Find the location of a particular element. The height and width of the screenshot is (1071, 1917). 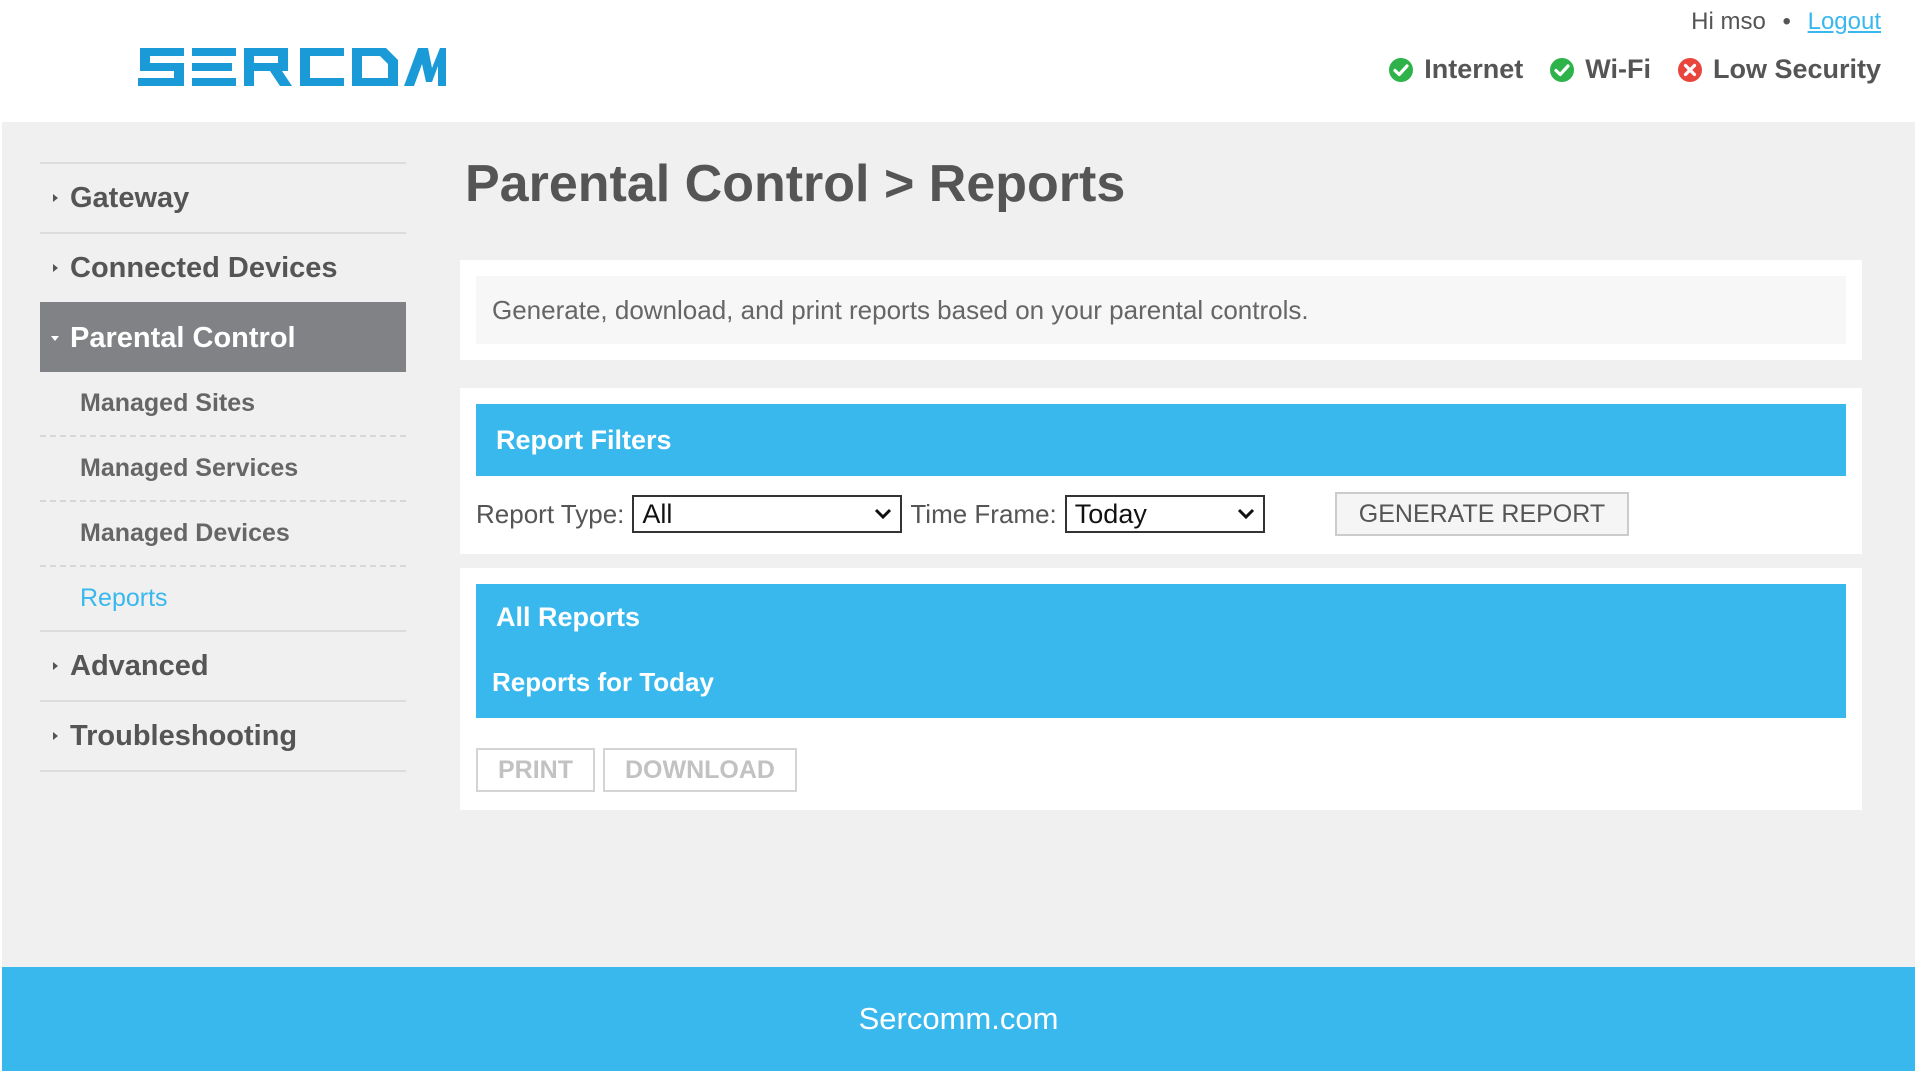

sercomm-logo is located at coordinates (291, 69).